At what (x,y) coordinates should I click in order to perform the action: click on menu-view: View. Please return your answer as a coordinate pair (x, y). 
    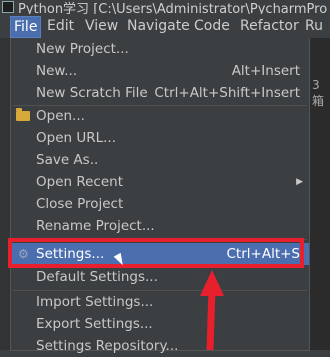
    Looking at the image, I should click on (101, 26).